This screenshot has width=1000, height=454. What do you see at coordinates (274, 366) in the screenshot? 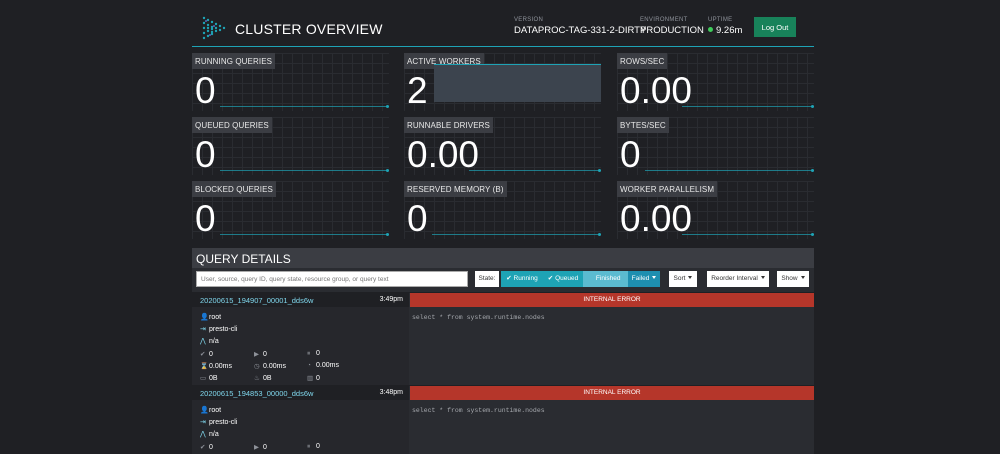
I see `elapsed-time-value: 0.00ms` at bounding box center [274, 366].